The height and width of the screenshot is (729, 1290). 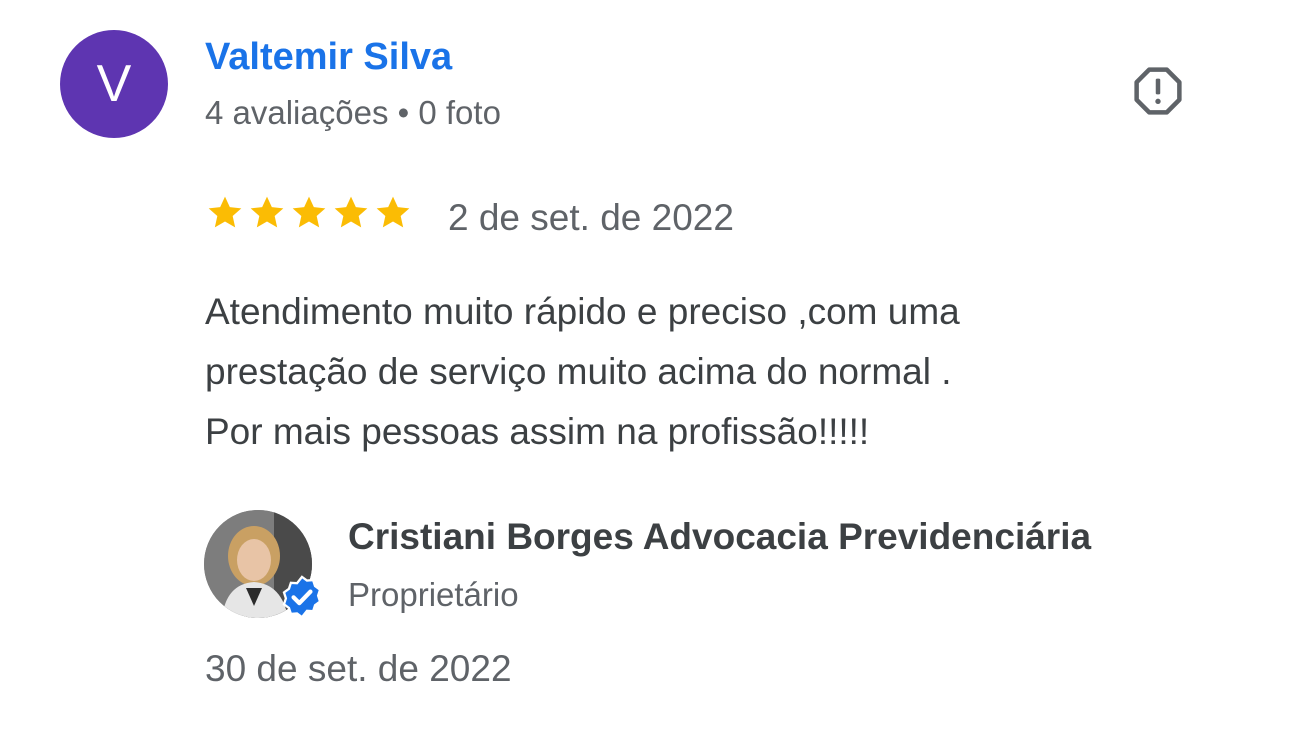 What do you see at coordinates (297, 112) in the screenshot?
I see `reviews-count: 4 avaliações` at bounding box center [297, 112].